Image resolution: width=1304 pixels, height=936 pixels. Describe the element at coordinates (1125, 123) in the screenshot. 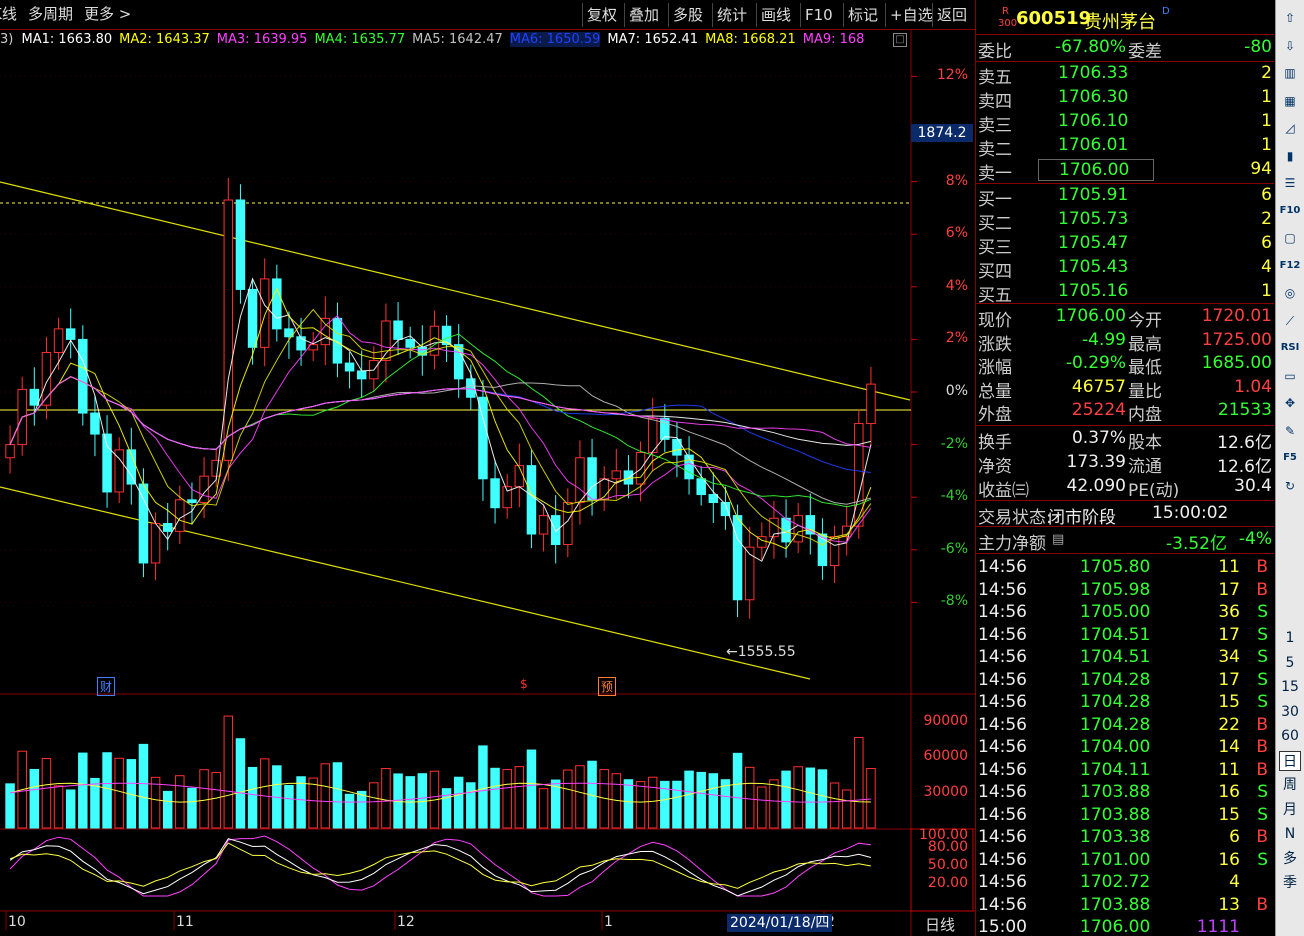

I see `sell-row-3: 卖三 1706.10 1` at that location.